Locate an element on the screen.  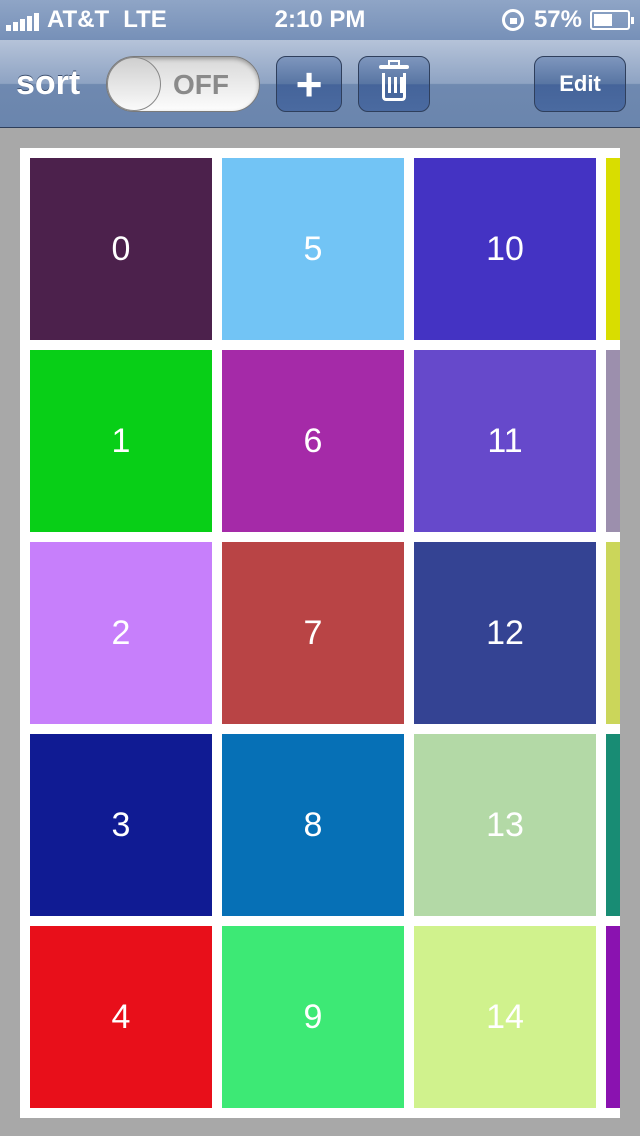
battery-percent: 57% is located at coordinates (557, 19).